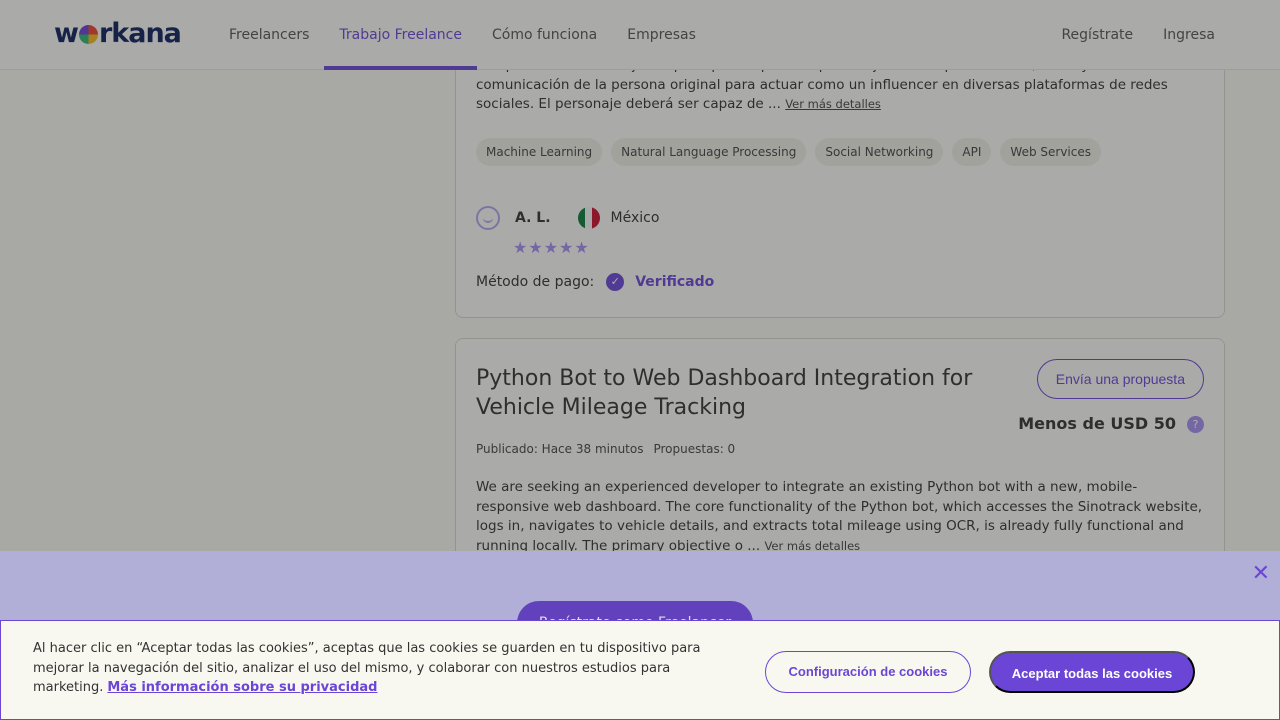 Image resolution: width=1280 pixels, height=720 pixels. Describe the element at coordinates (868, 672) in the screenshot. I see `cookie-settings-button: Configuración de cookies` at that location.